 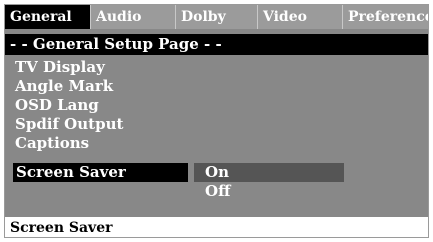 What do you see at coordinates (48, 17) in the screenshot?
I see `tab-general: General` at bounding box center [48, 17].